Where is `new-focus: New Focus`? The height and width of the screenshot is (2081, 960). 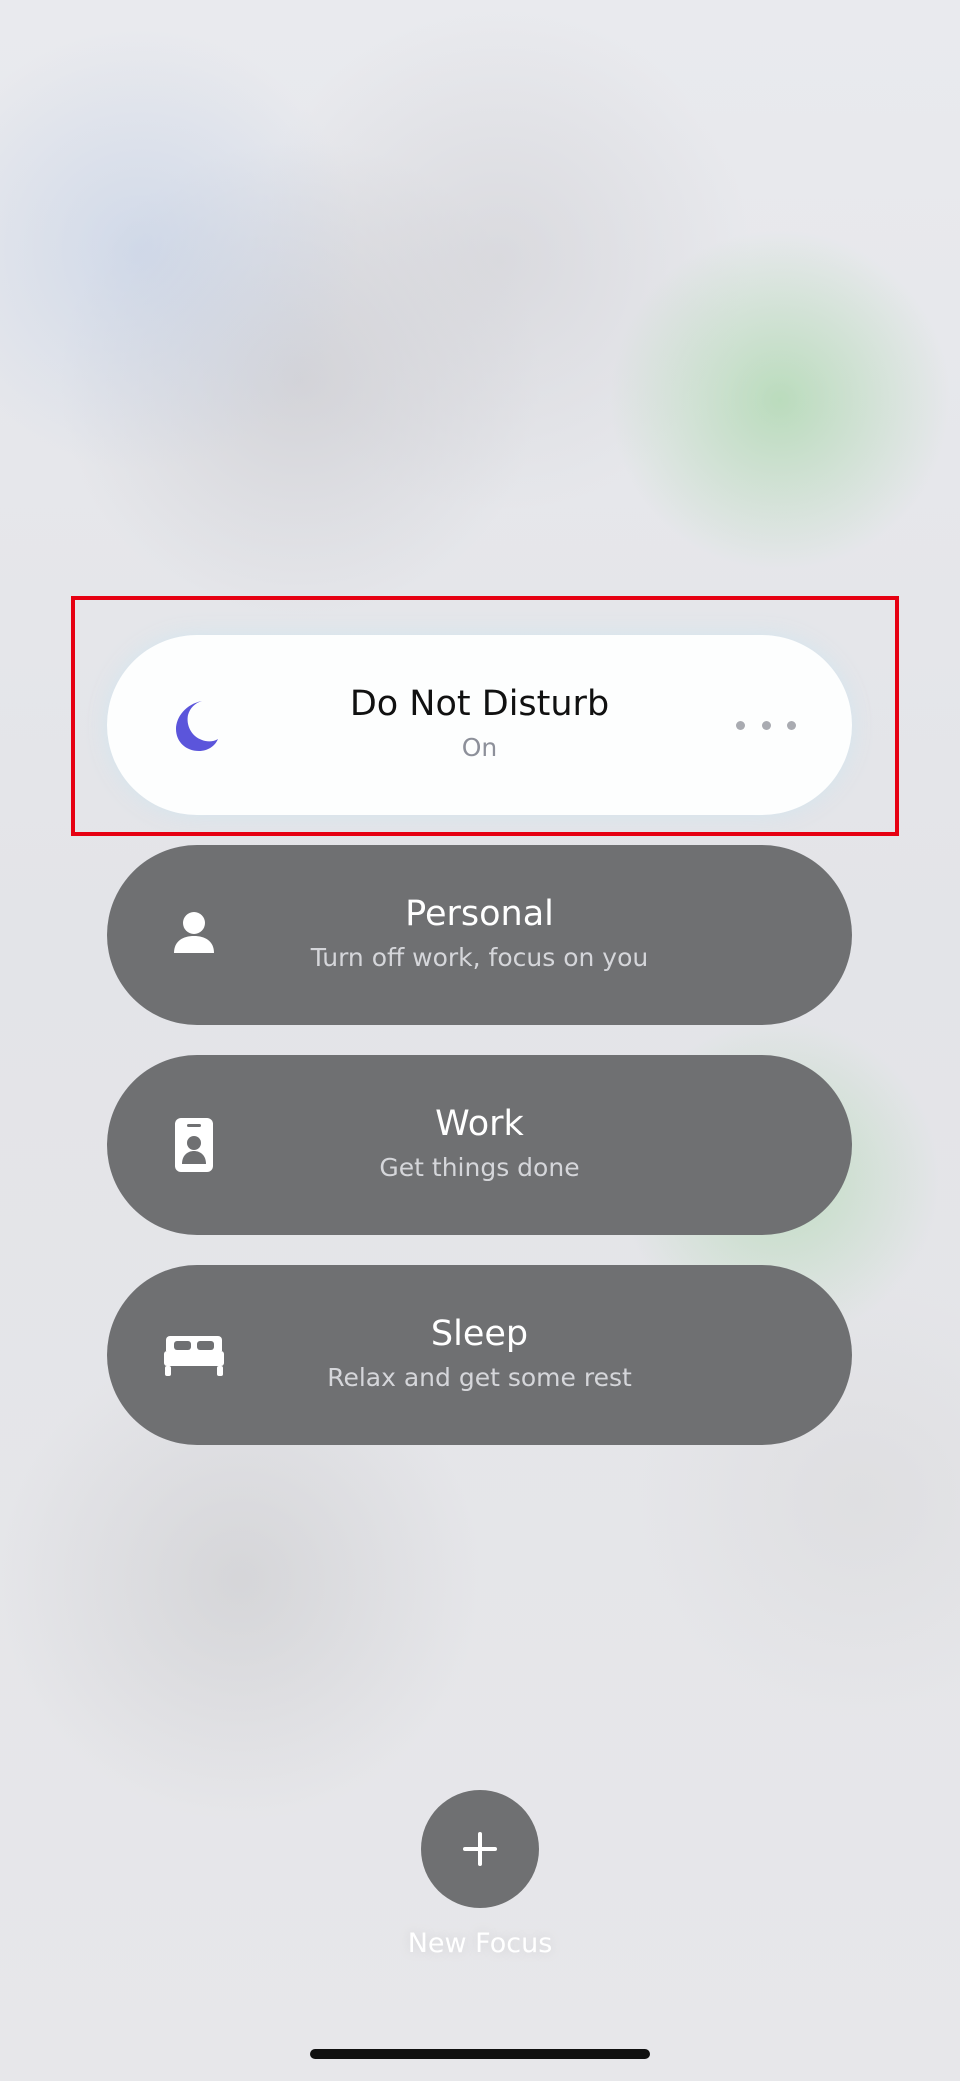
new-focus: New Focus is located at coordinates (480, 1875).